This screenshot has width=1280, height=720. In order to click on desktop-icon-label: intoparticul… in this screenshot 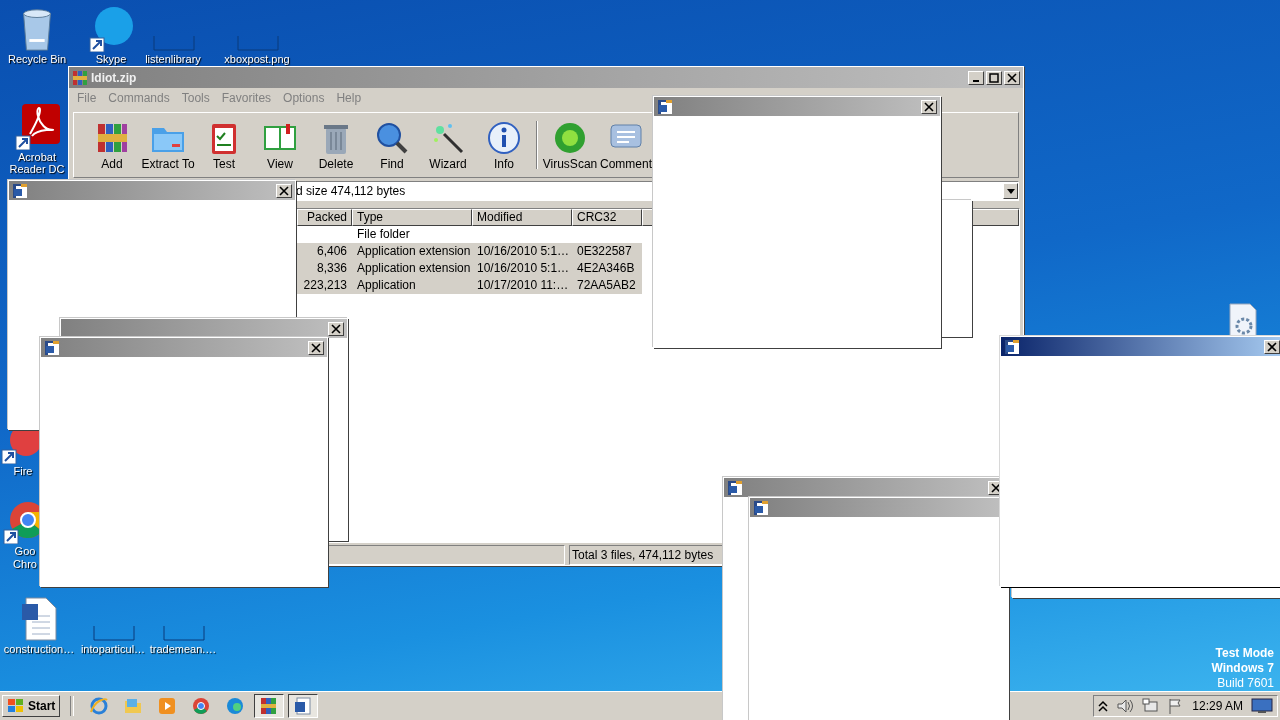, I will do `click(113, 649)`.